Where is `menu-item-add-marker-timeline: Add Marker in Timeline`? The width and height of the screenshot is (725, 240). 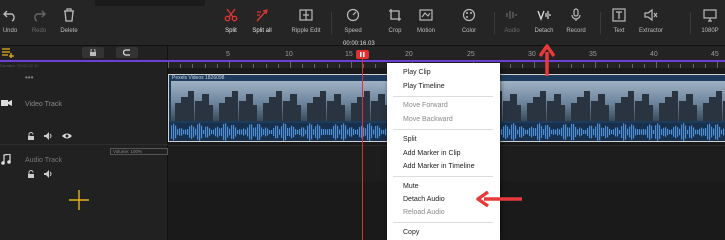 menu-item-add-marker-timeline: Add Marker in Timeline is located at coordinates (439, 166).